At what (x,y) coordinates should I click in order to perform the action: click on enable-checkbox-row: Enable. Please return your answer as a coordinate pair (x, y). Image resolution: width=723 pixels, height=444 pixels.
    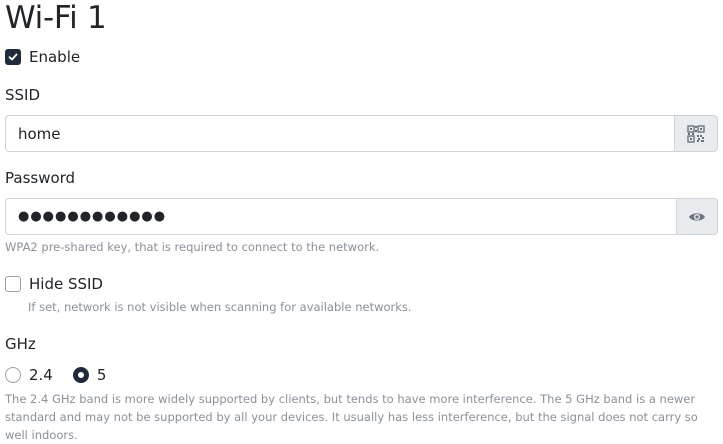
    Looking at the image, I should click on (42, 57).